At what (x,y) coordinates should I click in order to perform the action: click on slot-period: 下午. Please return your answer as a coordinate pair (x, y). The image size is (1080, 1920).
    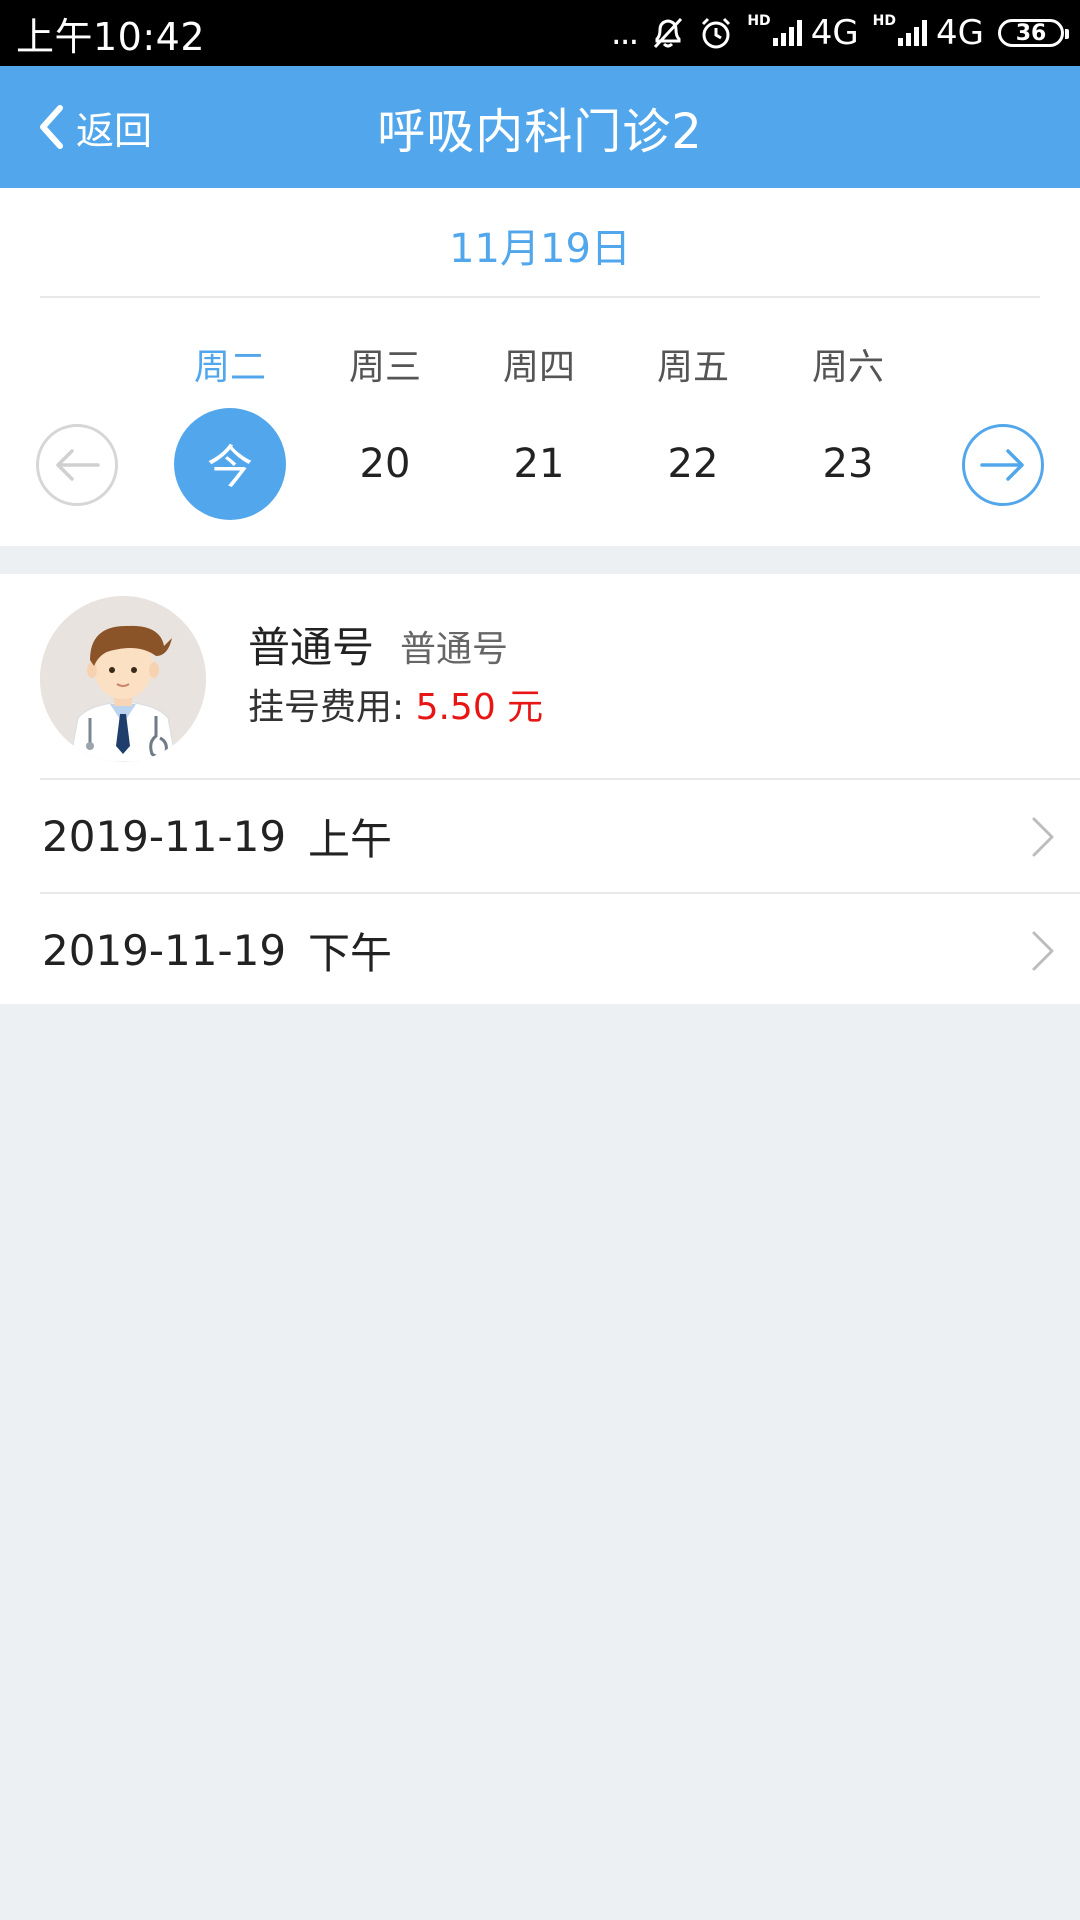
    Looking at the image, I should click on (350, 953).